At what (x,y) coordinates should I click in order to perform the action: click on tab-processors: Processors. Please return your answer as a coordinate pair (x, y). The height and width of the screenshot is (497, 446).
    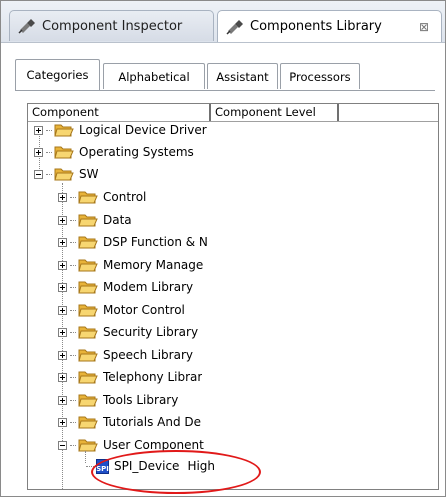
    Looking at the image, I should click on (320, 76).